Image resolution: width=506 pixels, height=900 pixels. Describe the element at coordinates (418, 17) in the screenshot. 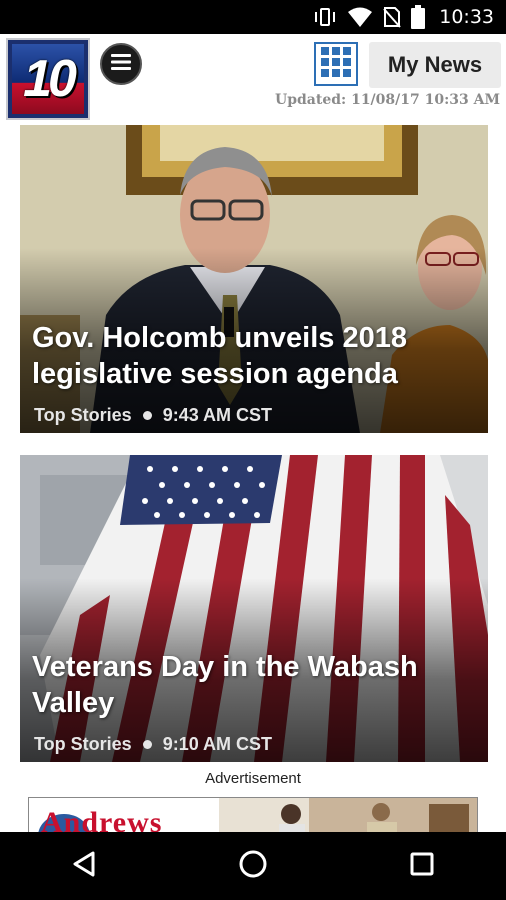

I see `battery-icon` at that location.